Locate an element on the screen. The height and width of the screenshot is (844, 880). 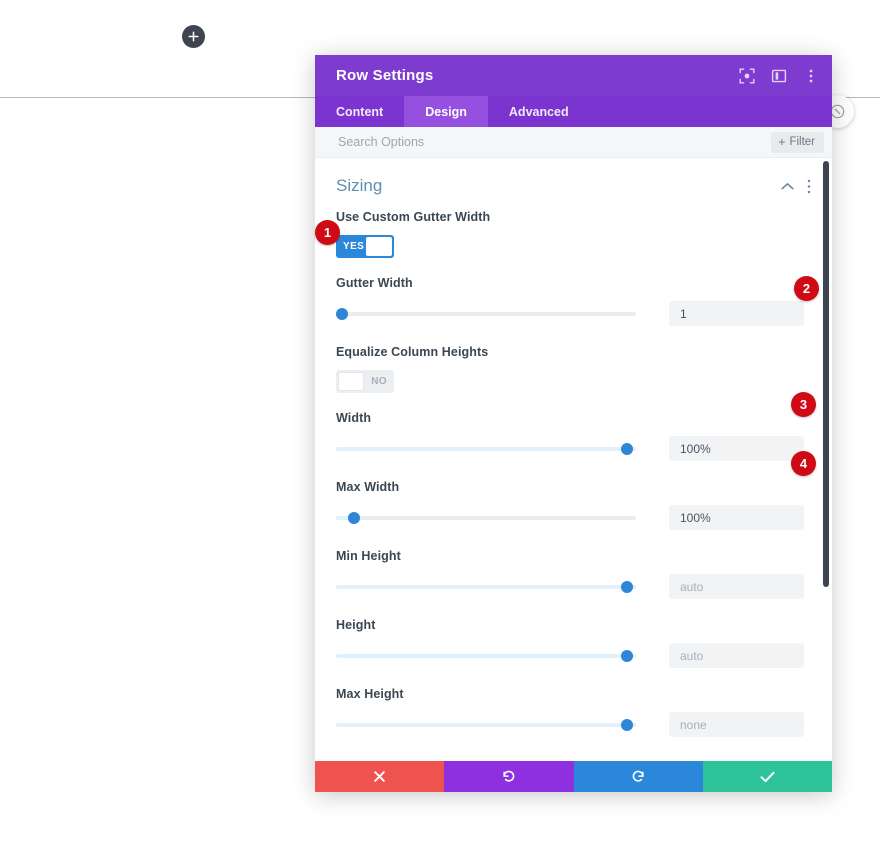
step-badge-1: 1 is located at coordinates (327, 232).